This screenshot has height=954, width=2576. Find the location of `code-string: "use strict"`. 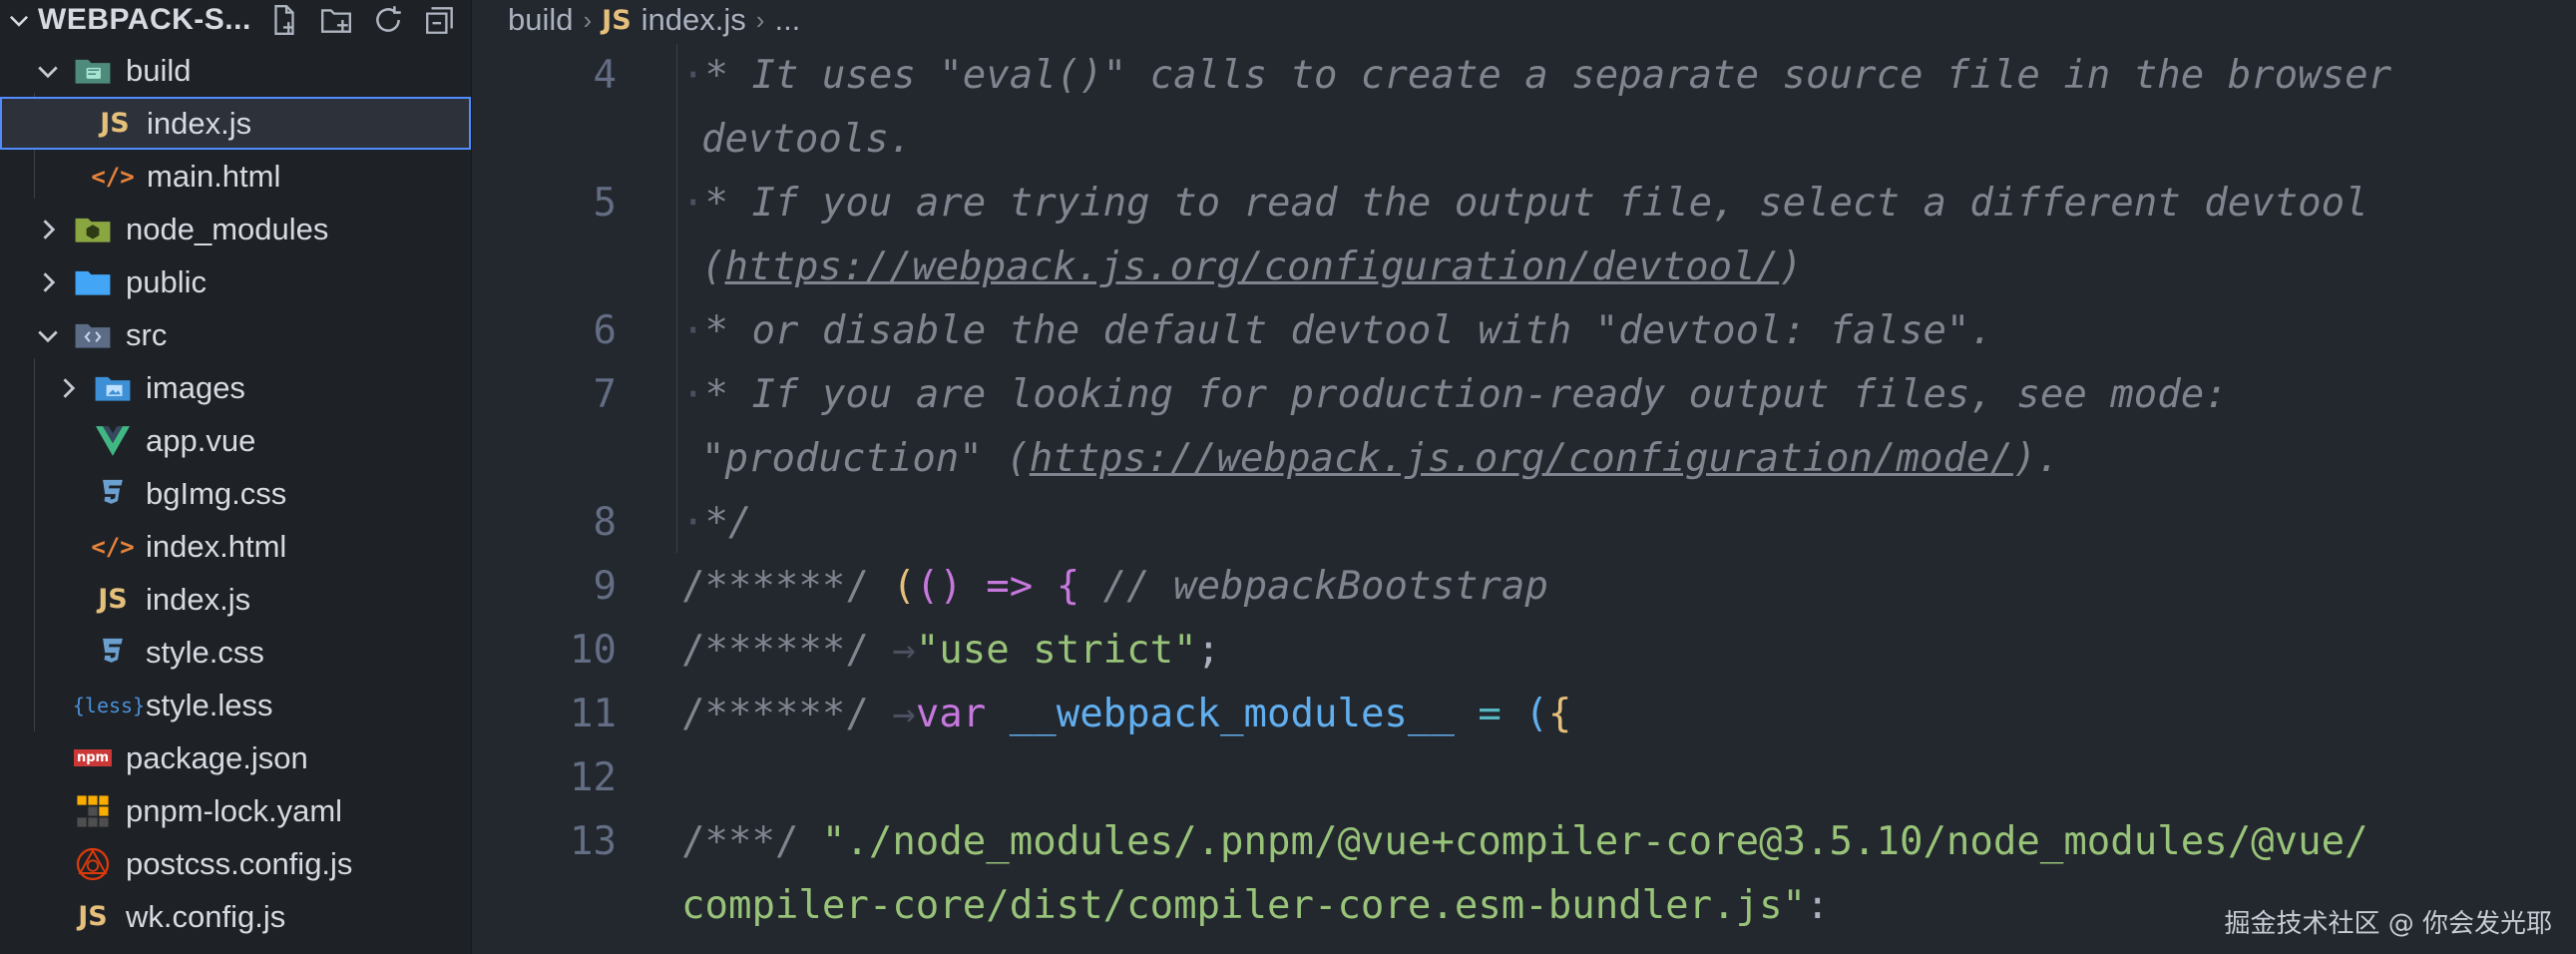

code-string: "use strict" is located at coordinates (1056, 650).